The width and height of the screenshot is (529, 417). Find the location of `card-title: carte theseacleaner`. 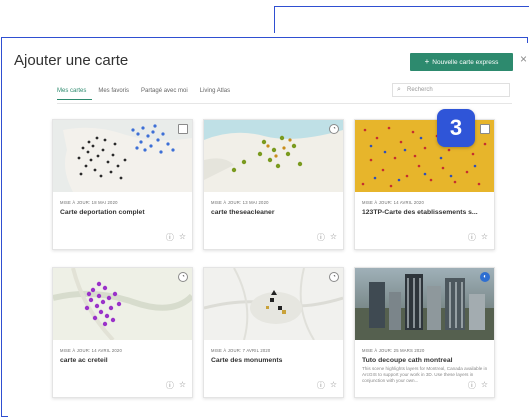

card-title: carte theseacleaner is located at coordinates (243, 212).